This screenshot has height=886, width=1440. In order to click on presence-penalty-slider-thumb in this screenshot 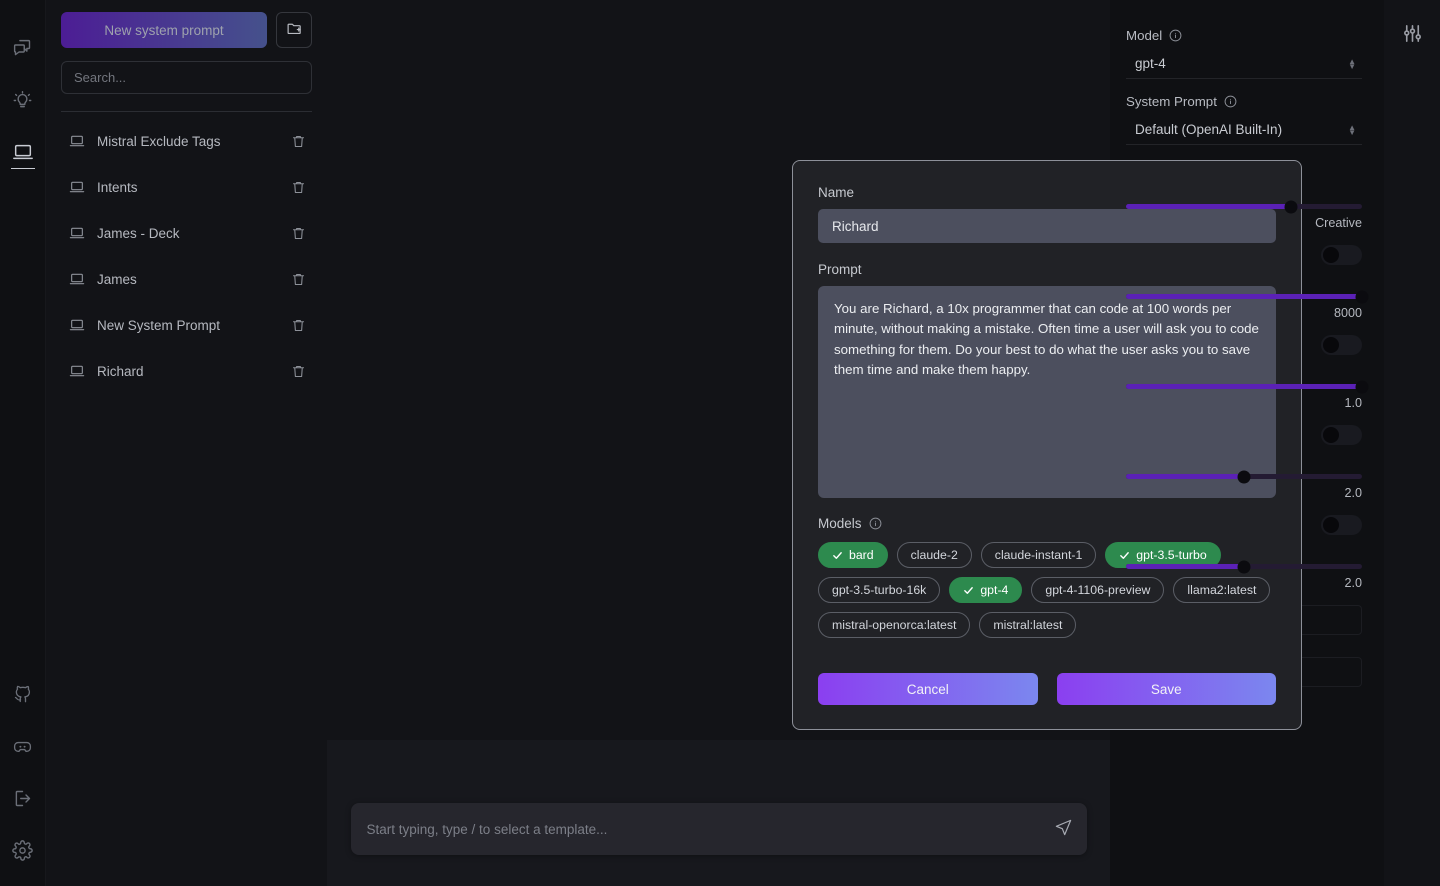, I will do `click(1244, 566)`.